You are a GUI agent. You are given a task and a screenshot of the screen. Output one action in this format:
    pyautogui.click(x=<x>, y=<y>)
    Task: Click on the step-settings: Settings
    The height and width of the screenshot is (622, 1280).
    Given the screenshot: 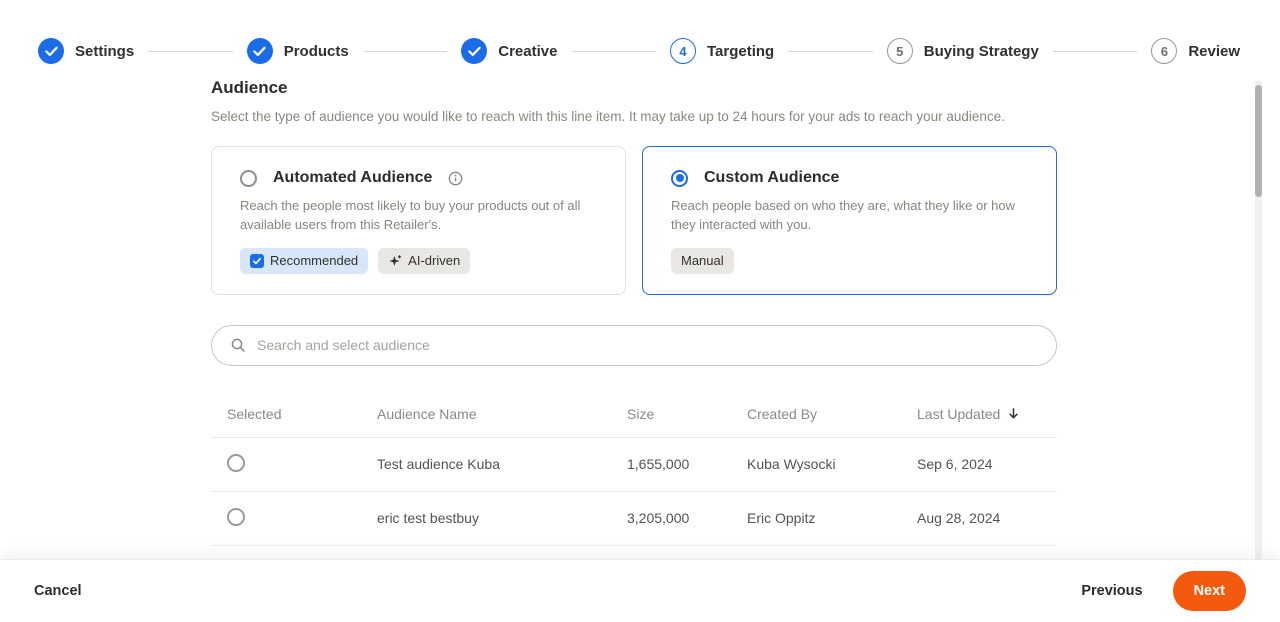 What is the action you would take?
    pyautogui.click(x=86, y=51)
    